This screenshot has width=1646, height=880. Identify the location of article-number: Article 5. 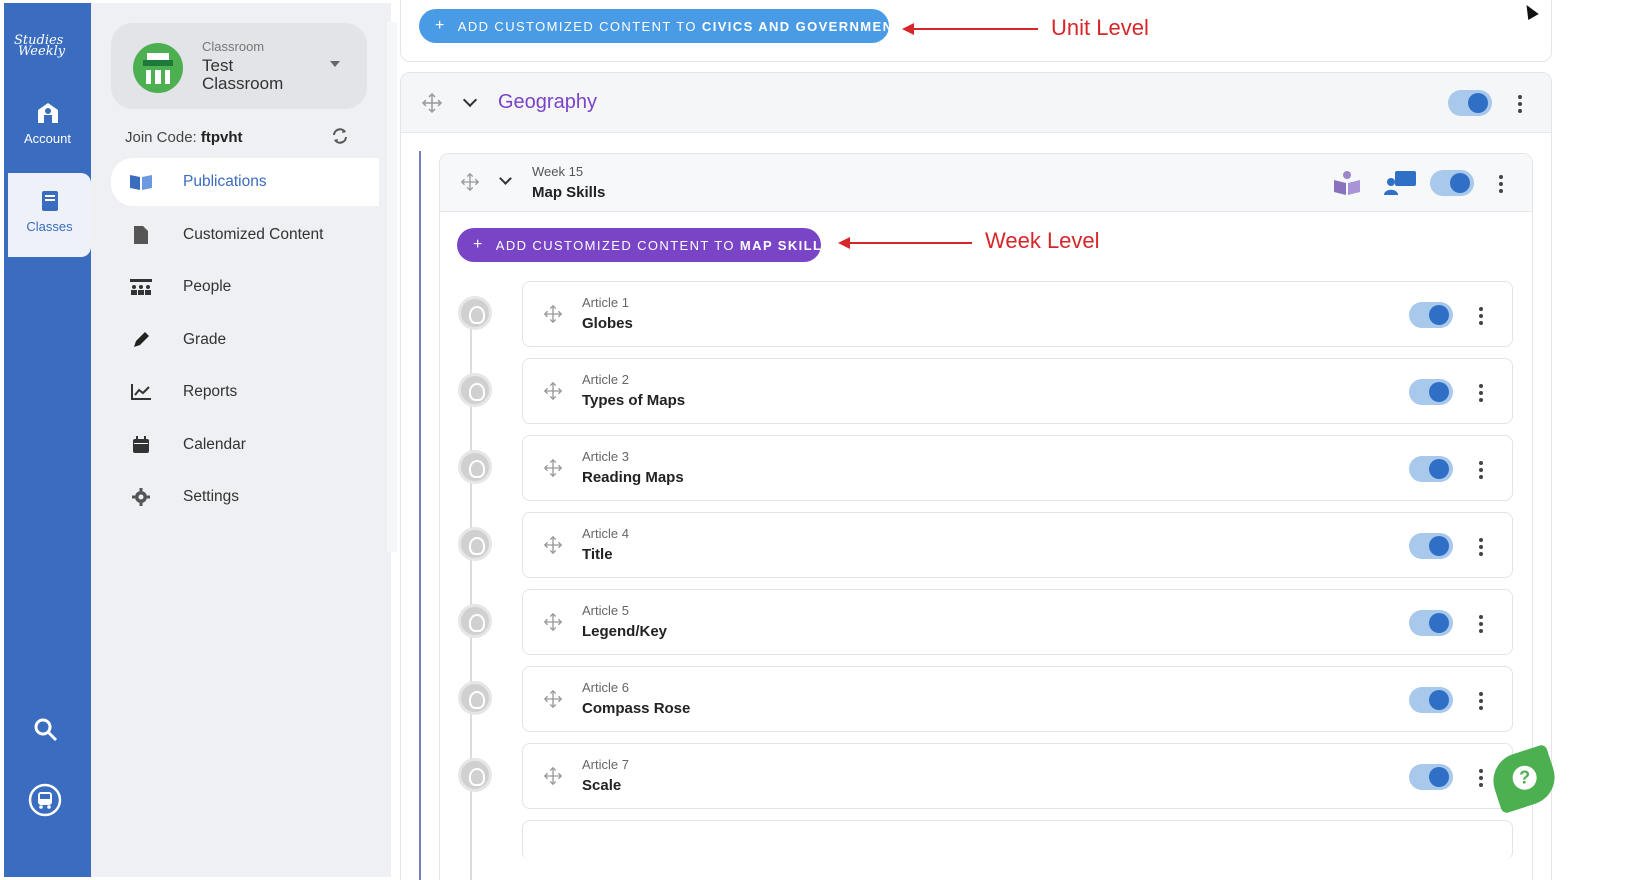
(605, 610).